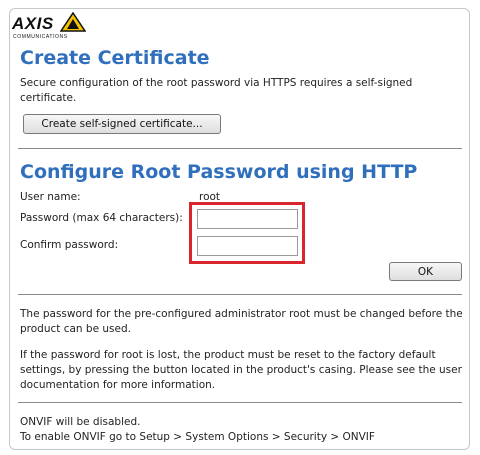  What do you see at coordinates (115, 58) in the screenshot?
I see `create-certificate-title: Create Certificate` at bounding box center [115, 58].